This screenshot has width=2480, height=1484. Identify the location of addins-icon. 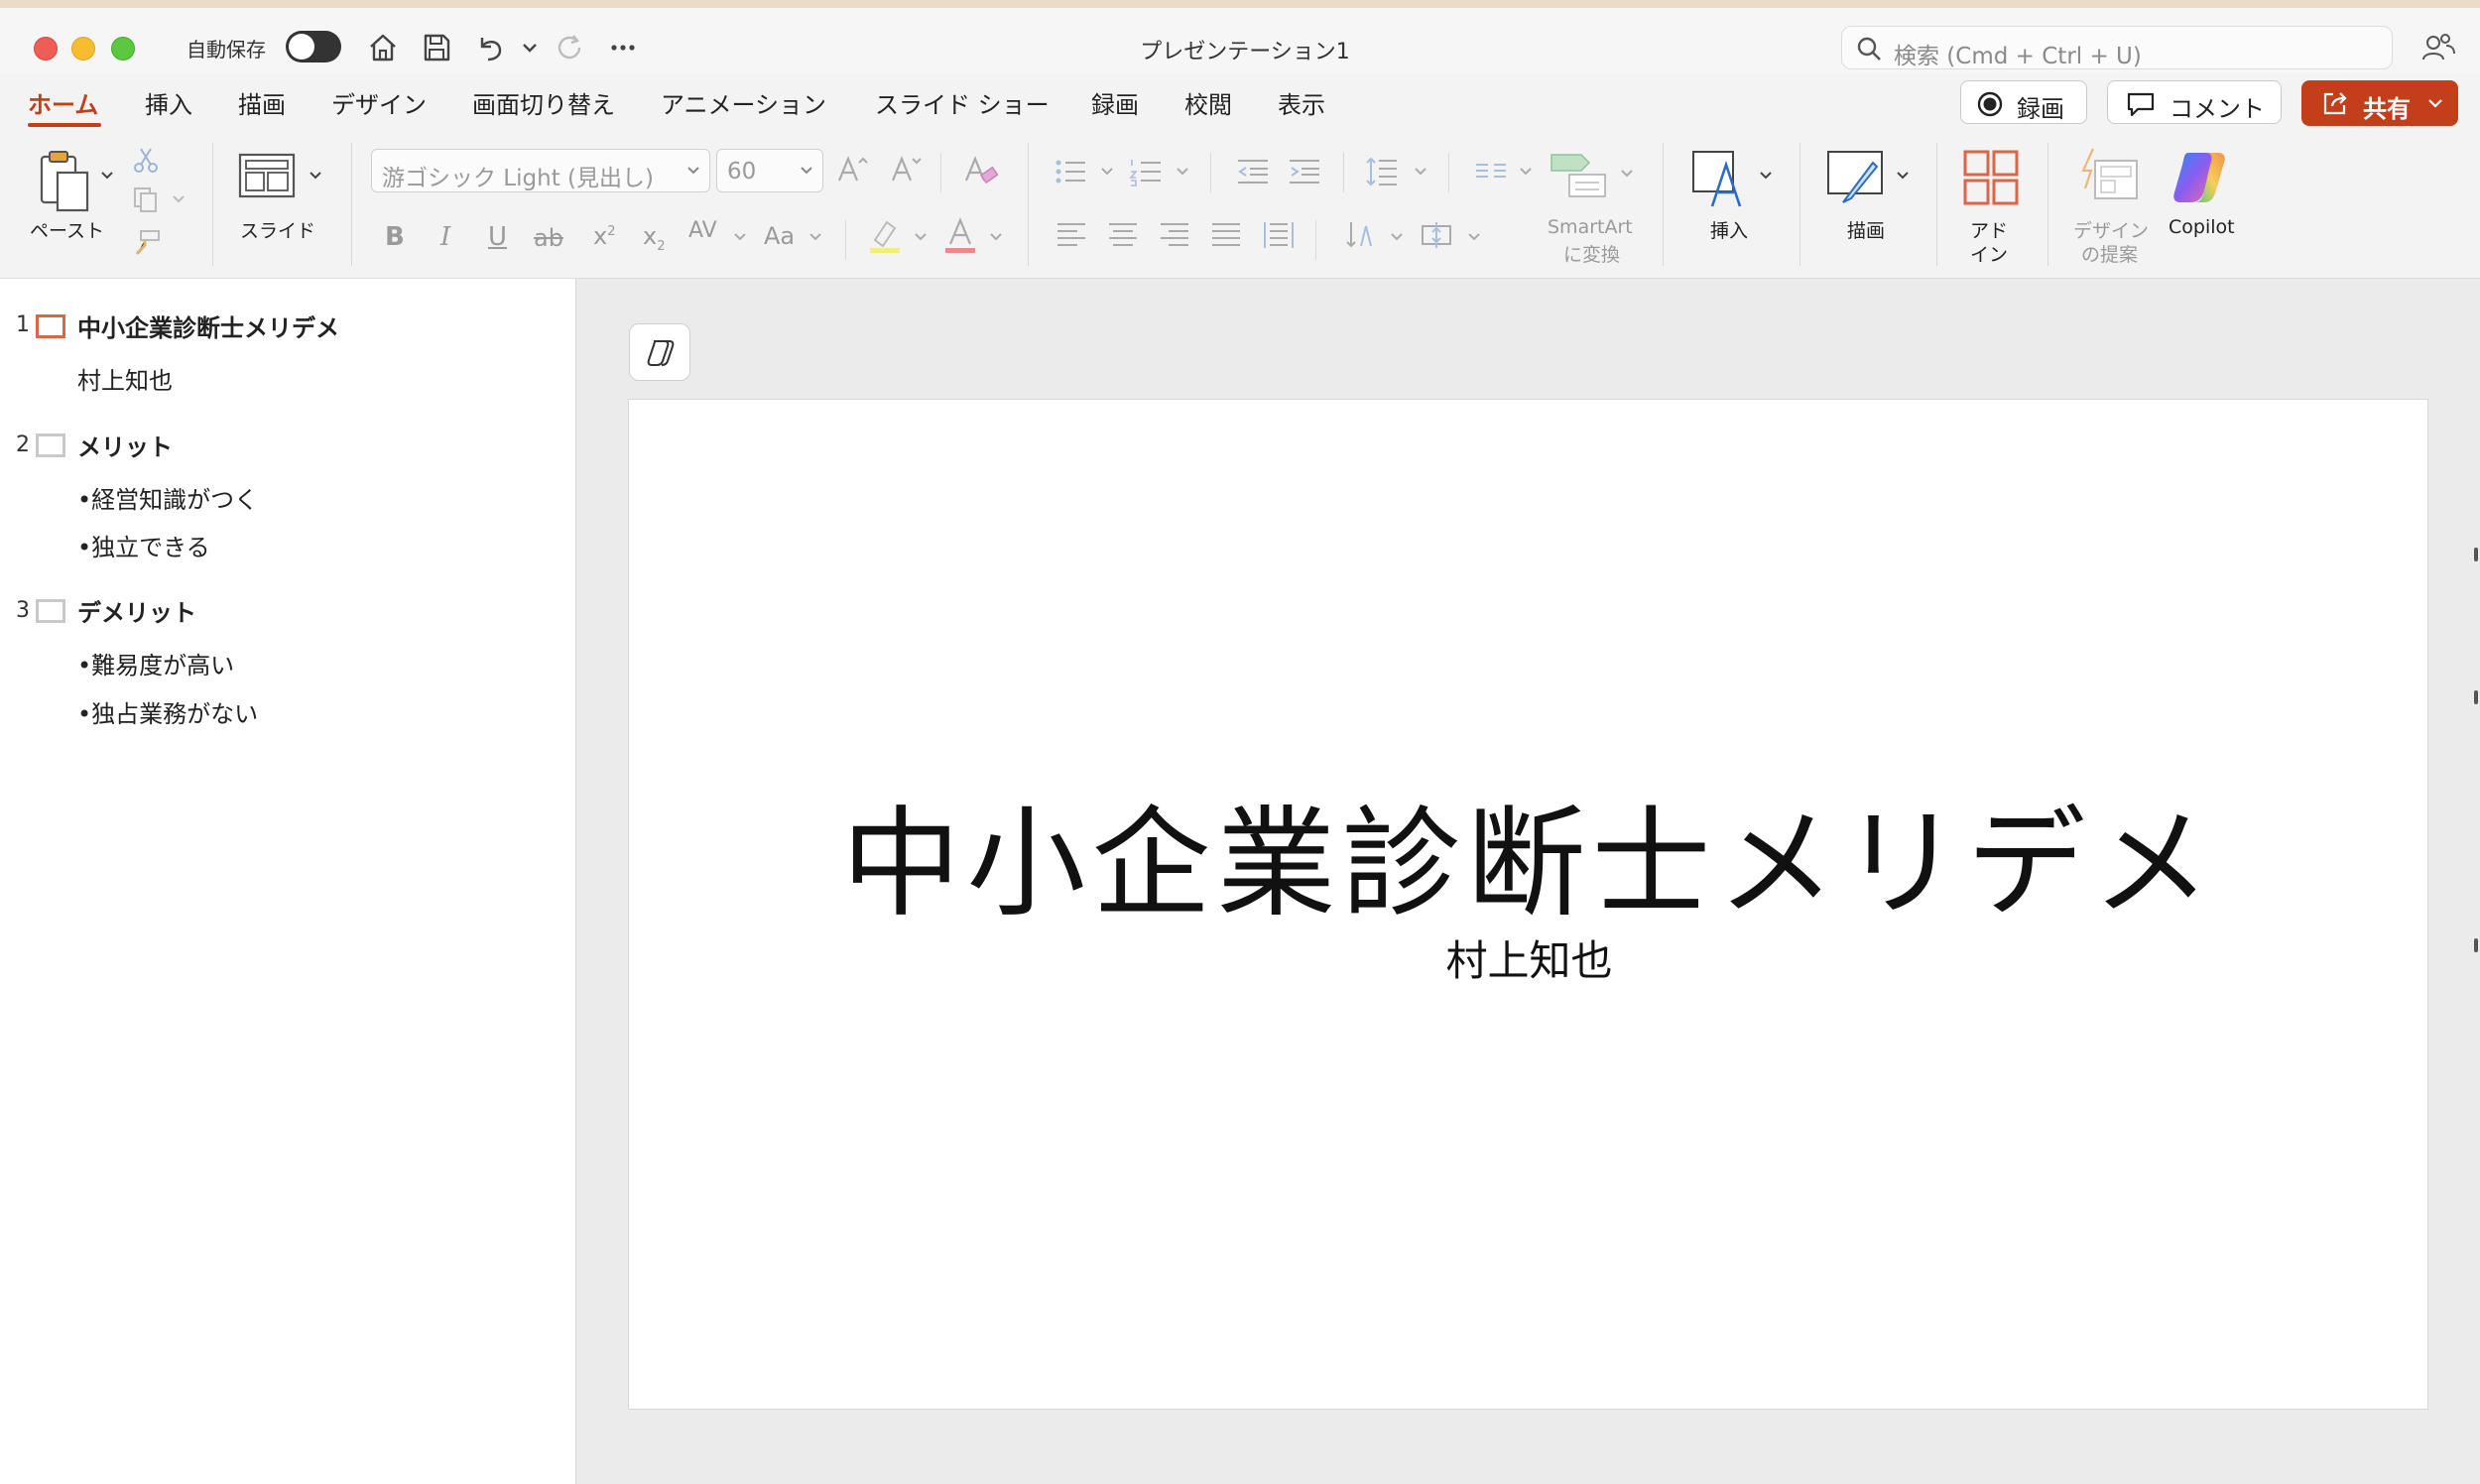
(1991, 177).